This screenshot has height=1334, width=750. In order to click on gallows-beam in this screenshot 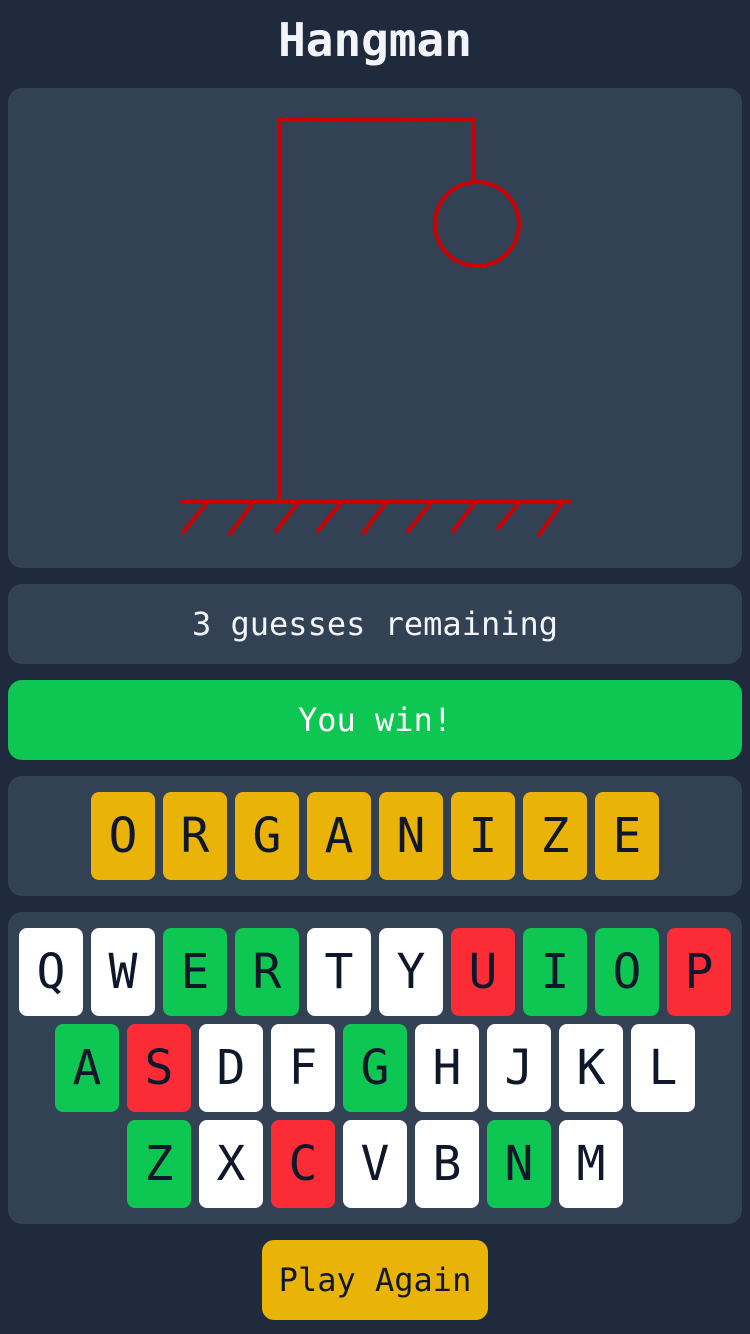, I will do `click(377, 119)`.